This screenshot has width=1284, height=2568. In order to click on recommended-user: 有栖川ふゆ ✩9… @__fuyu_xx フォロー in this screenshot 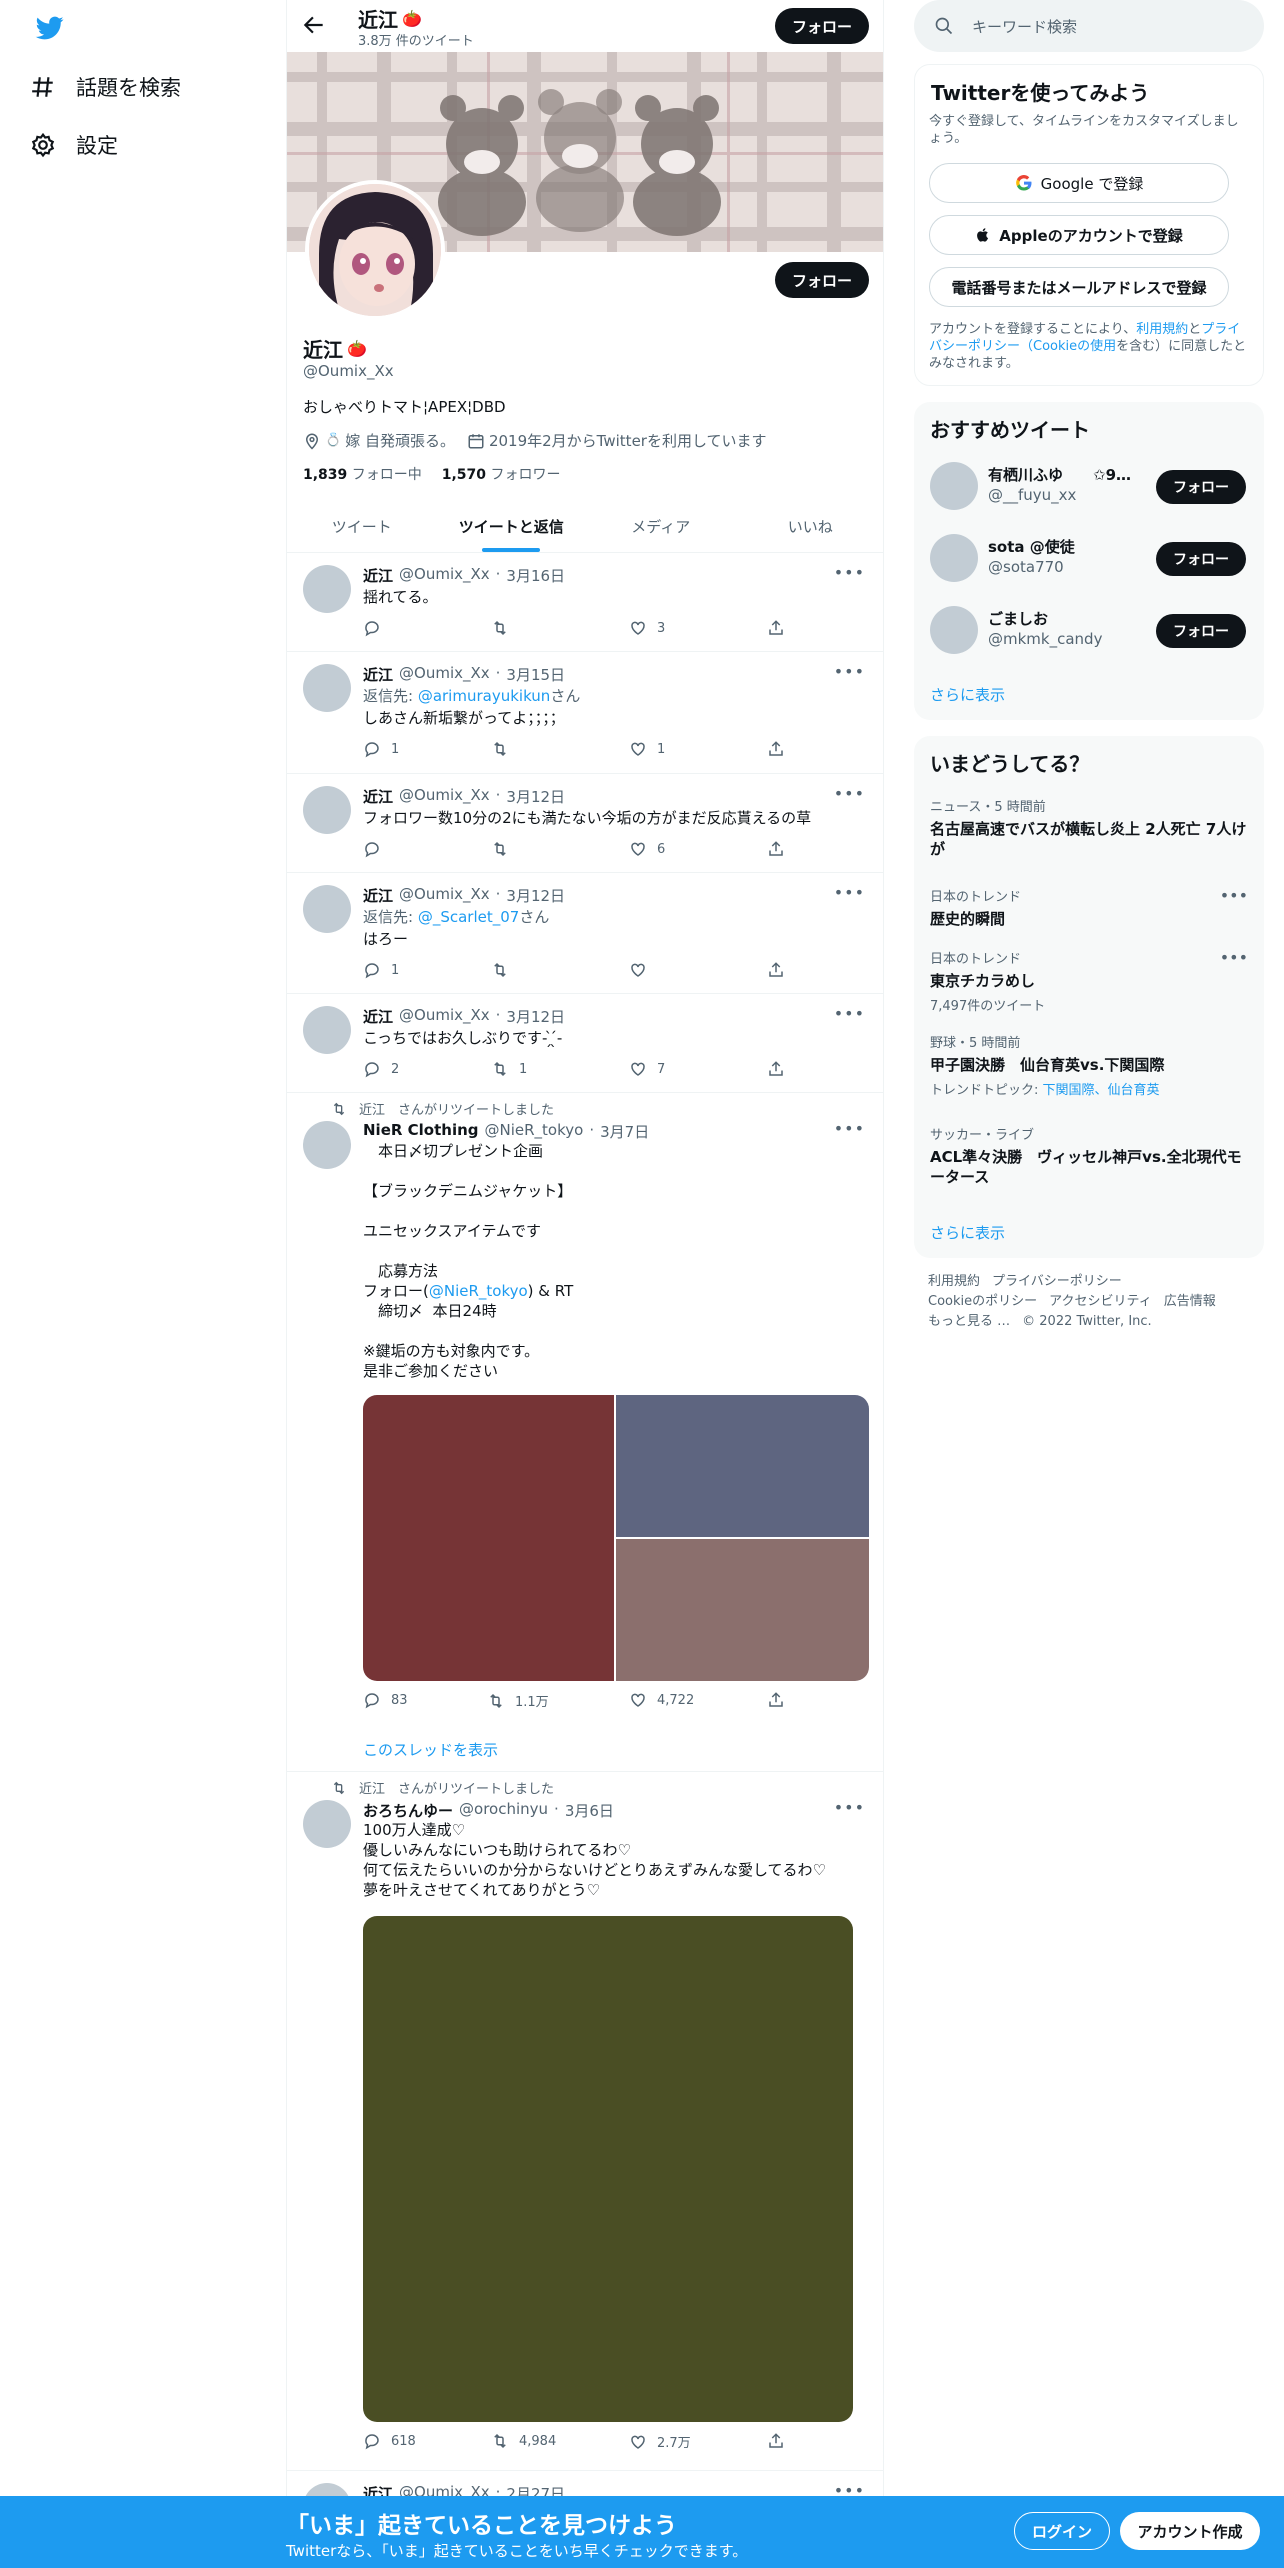, I will do `click(1089, 486)`.